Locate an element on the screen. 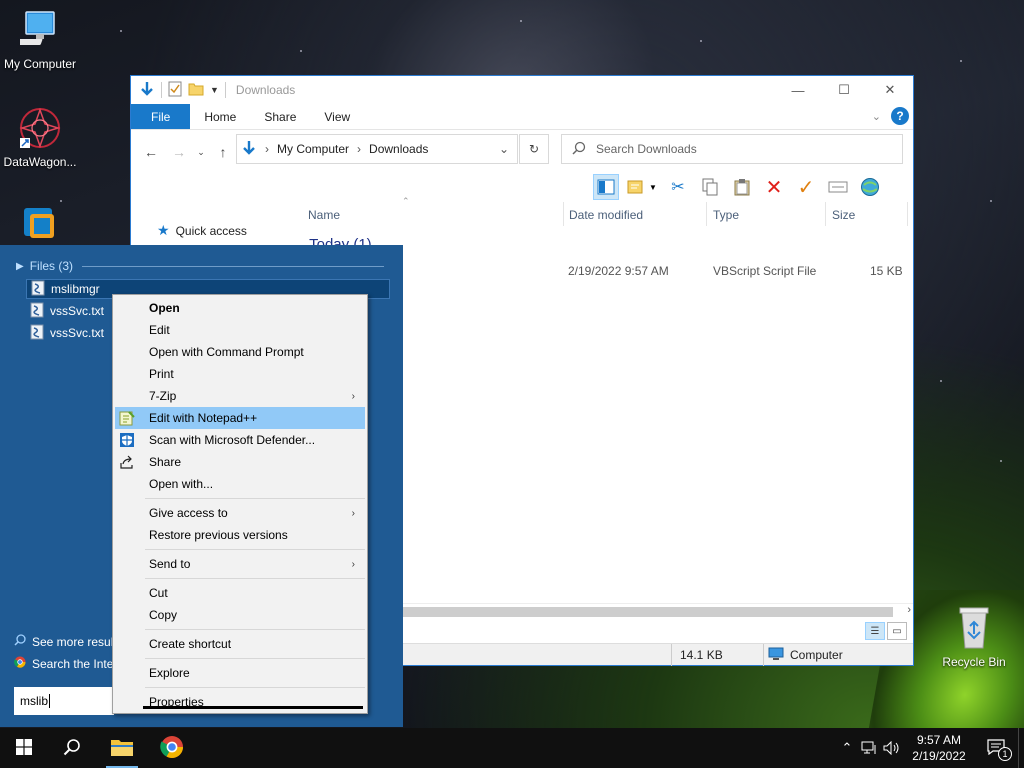  breadcrumb-downloads: Downloads is located at coordinates (398, 149).